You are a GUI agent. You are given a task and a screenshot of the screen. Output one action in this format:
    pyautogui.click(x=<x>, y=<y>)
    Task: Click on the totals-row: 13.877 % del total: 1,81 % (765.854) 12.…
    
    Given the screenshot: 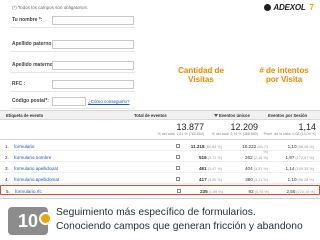 What is the action you would take?
    pyautogui.click(x=160, y=130)
    